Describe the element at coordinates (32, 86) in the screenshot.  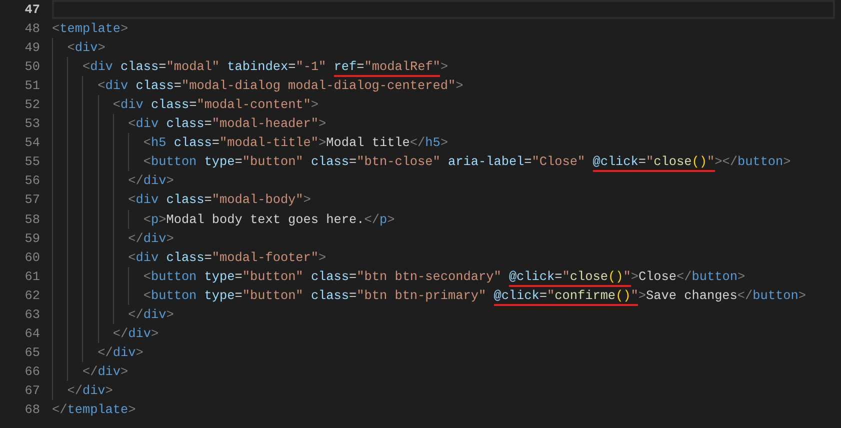
I see `line-number: 51` at that location.